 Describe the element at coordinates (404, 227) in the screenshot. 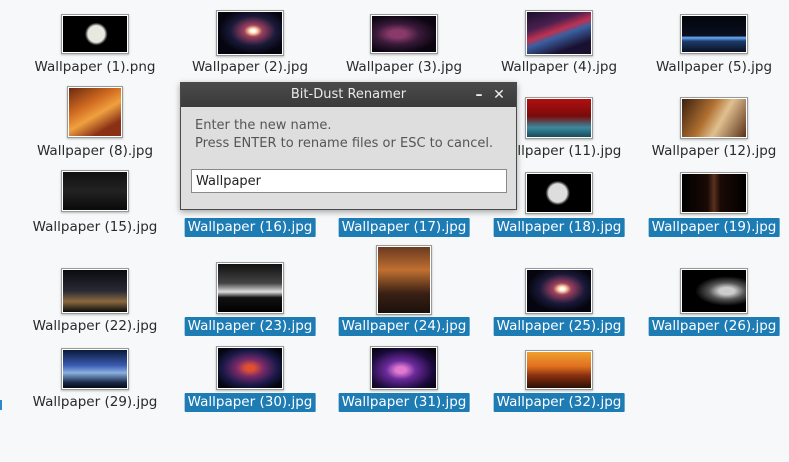

I see `file-label: Wallpaper (17).jpg` at that location.